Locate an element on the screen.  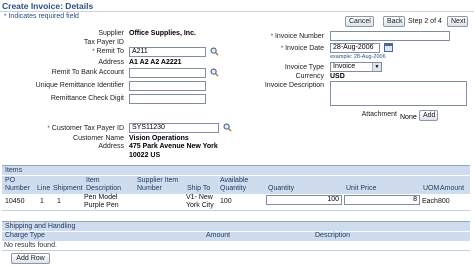
col-item-description: Item Description is located at coordinates (104, 184).